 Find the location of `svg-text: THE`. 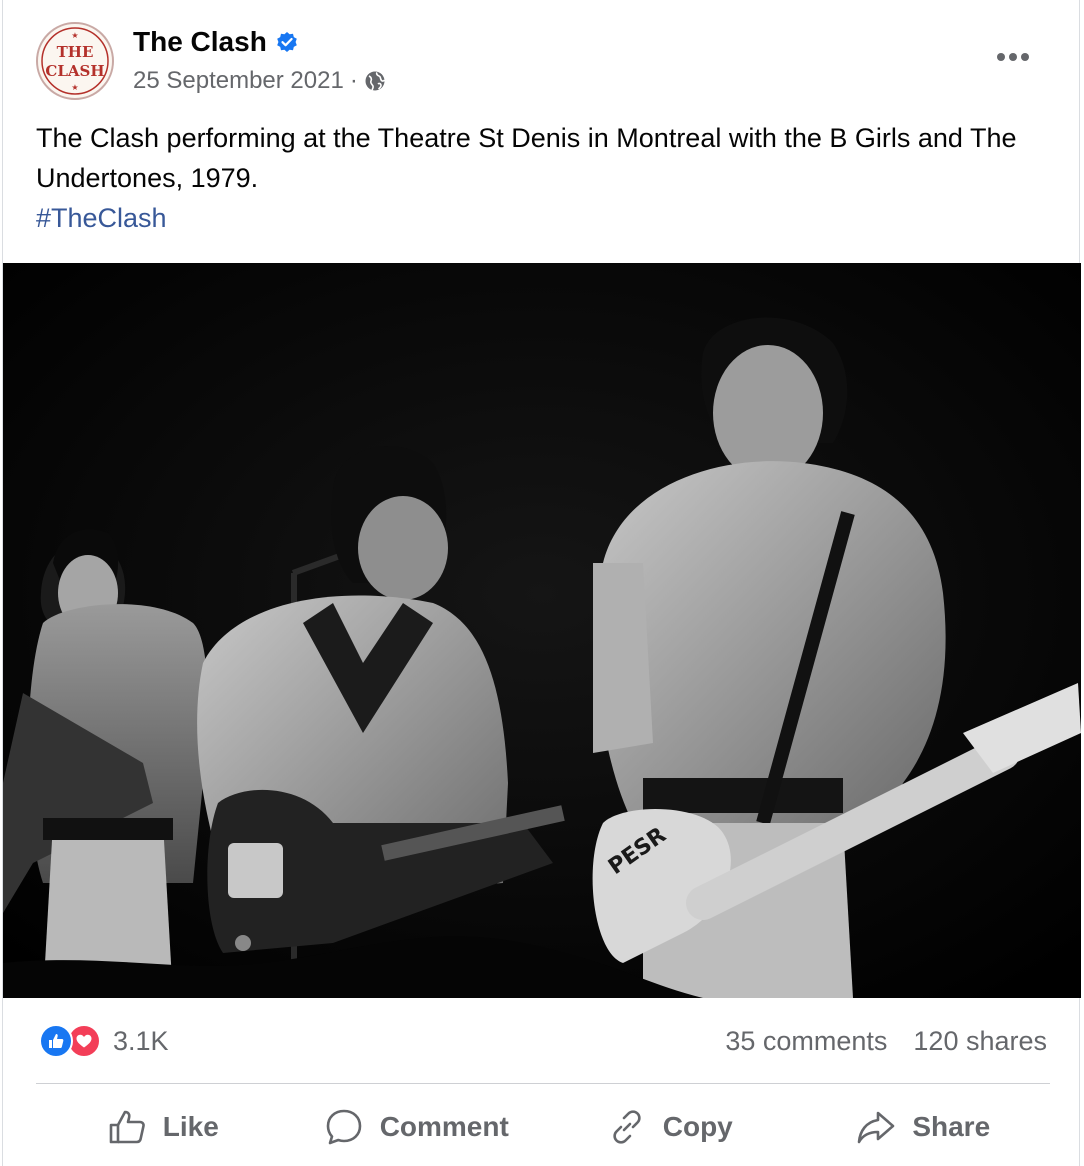

svg-text: THE is located at coordinates (75, 52).